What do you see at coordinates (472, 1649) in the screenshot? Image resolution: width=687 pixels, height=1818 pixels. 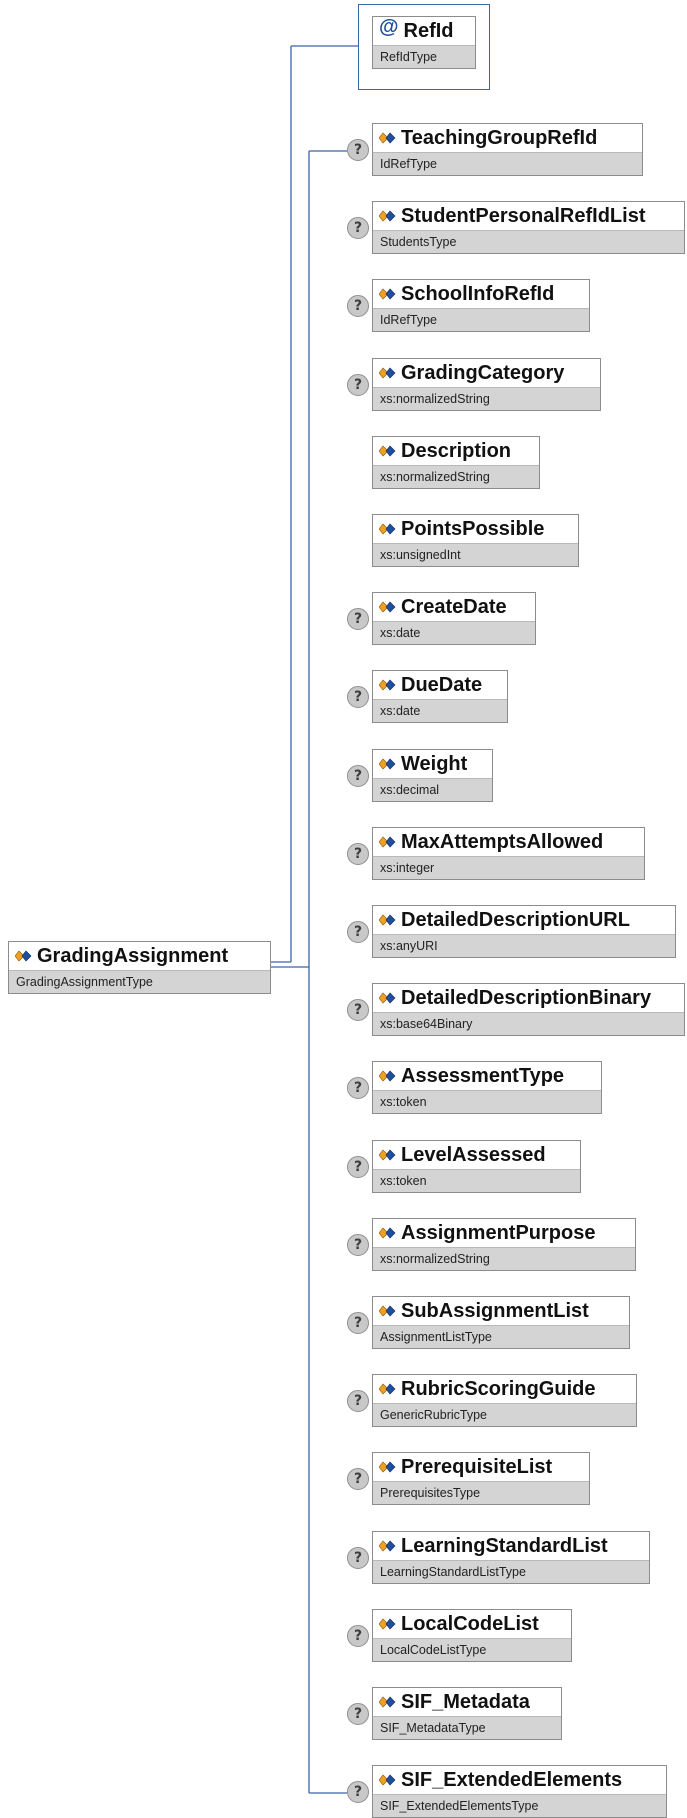 I see `element-type: LocalCodeListType` at bounding box center [472, 1649].